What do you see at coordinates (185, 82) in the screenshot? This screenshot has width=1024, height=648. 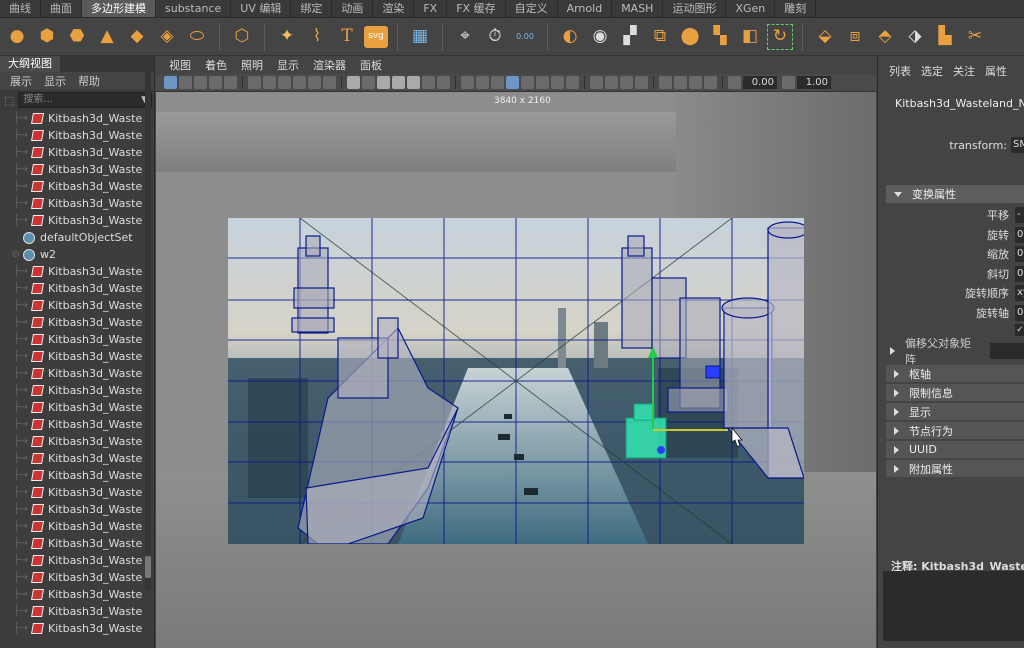 I see `camera-attributes-icon` at bounding box center [185, 82].